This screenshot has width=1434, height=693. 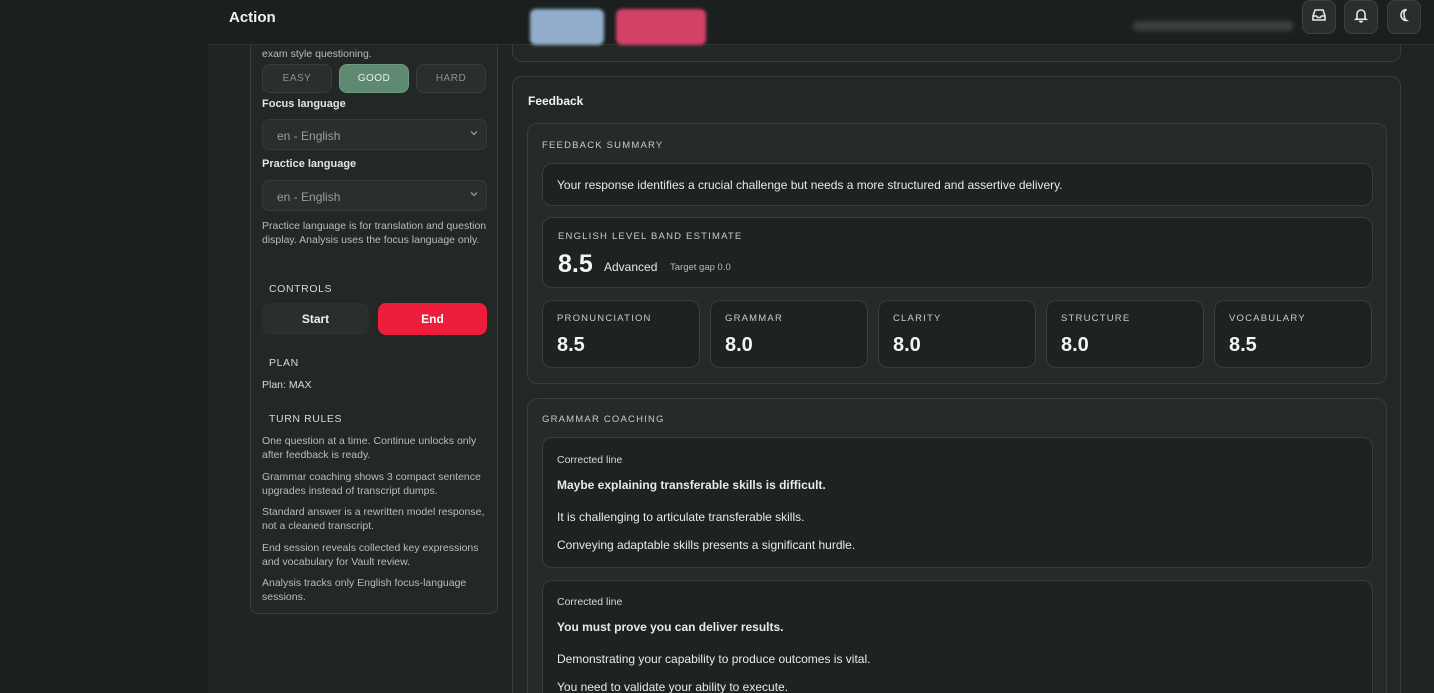 What do you see at coordinates (287, 385) in the screenshot?
I see `plan-value: Plan: MAX` at bounding box center [287, 385].